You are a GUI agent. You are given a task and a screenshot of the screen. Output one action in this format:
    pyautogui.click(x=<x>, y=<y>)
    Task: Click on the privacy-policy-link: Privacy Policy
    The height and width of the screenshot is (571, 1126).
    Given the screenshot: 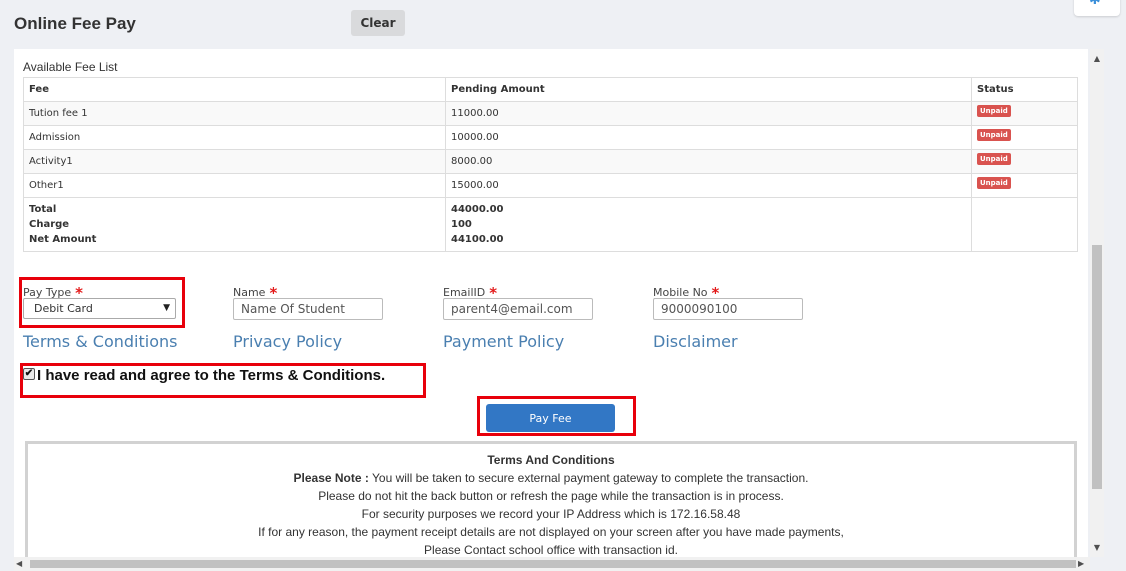 What is the action you would take?
    pyautogui.click(x=287, y=341)
    